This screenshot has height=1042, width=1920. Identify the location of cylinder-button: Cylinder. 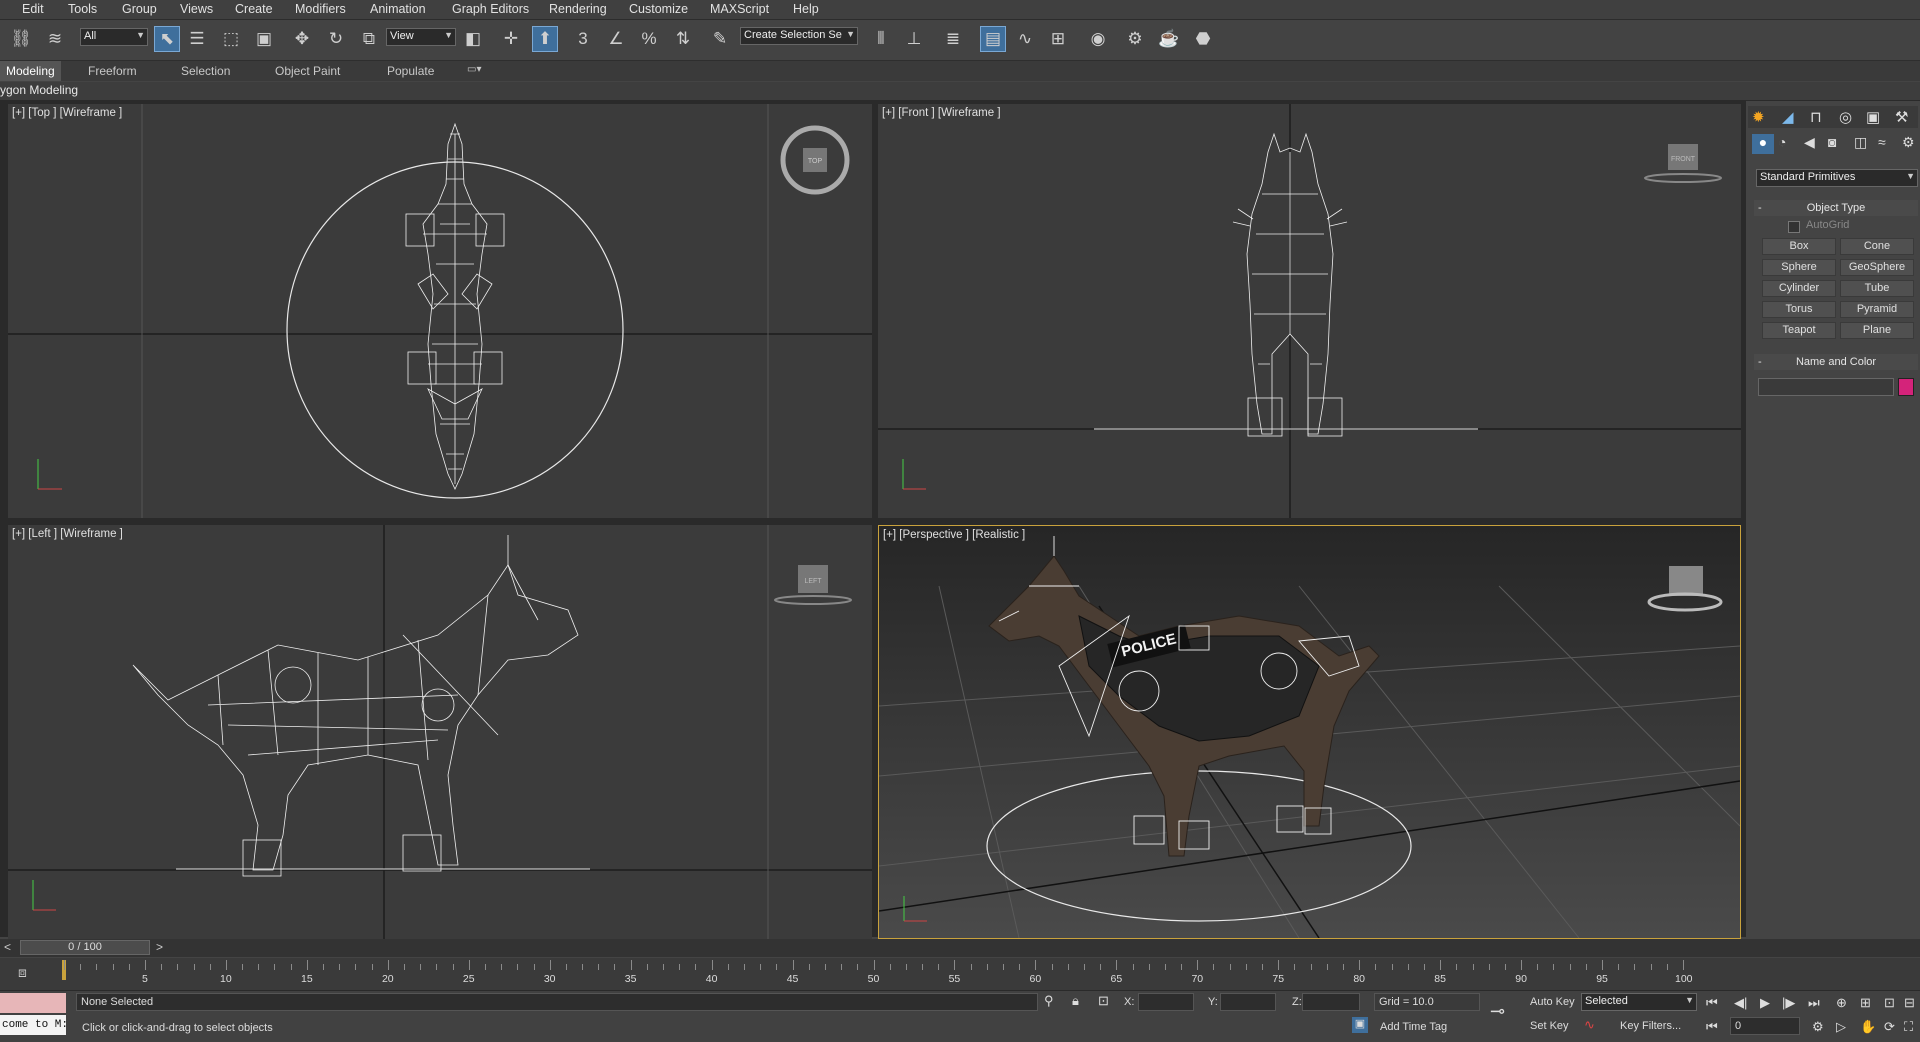
(1799, 288).